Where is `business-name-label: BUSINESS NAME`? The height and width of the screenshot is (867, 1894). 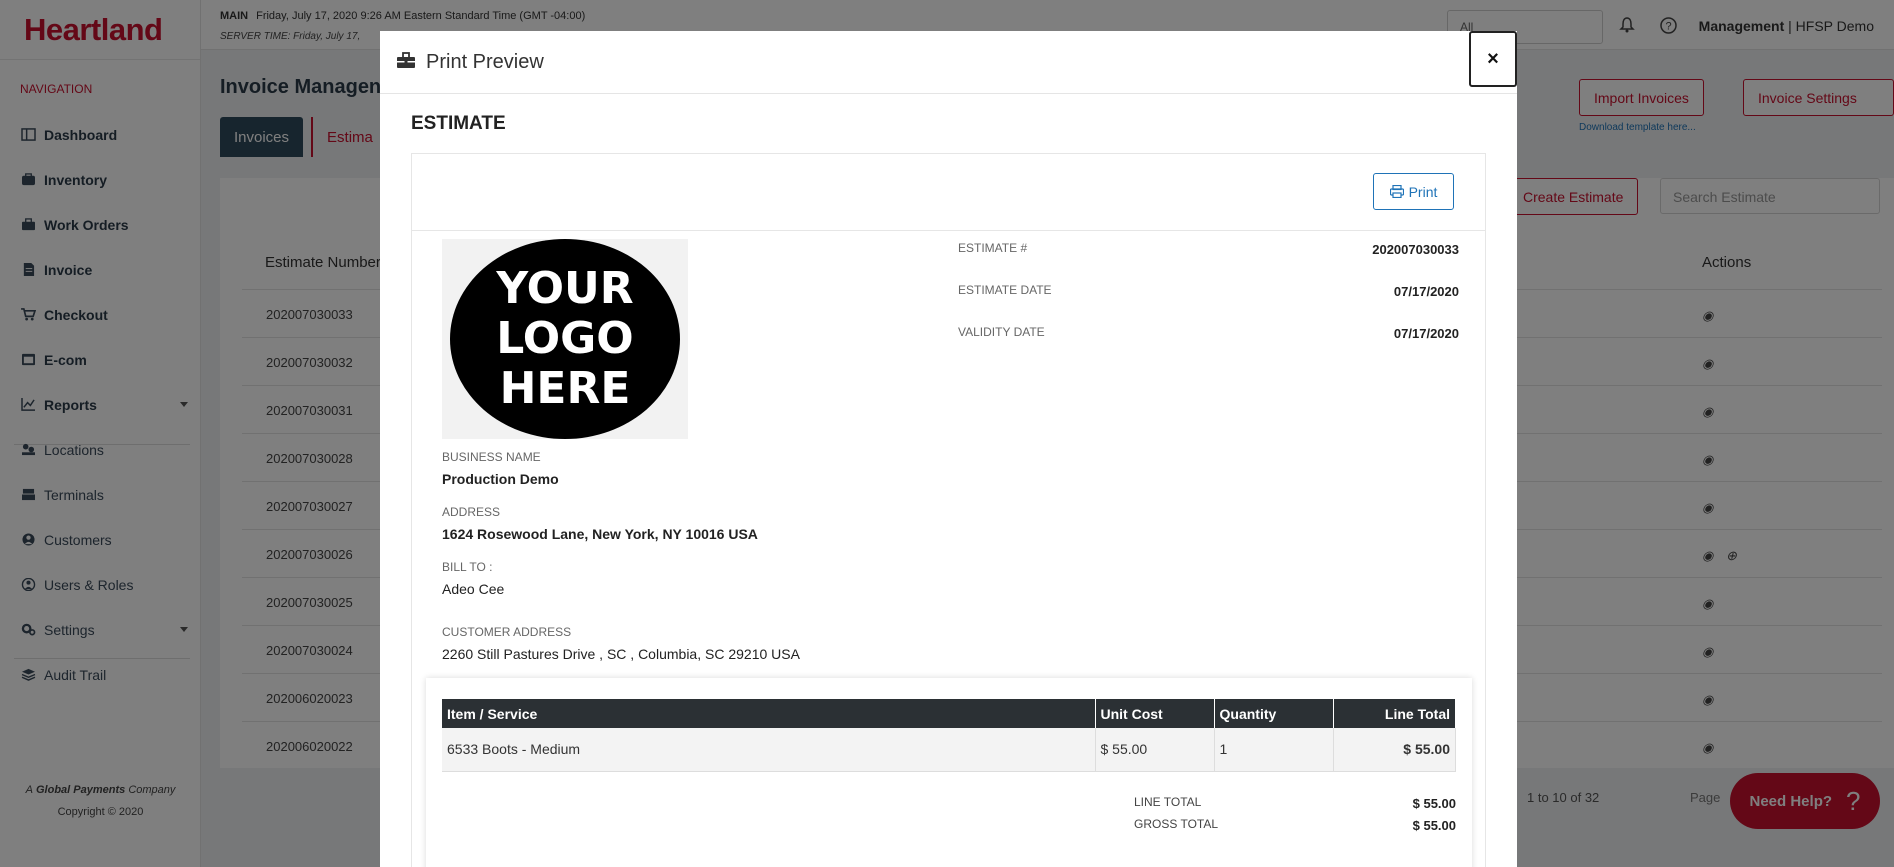 business-name-label: BUSINESS NAME is located at coordinates (491, 457).